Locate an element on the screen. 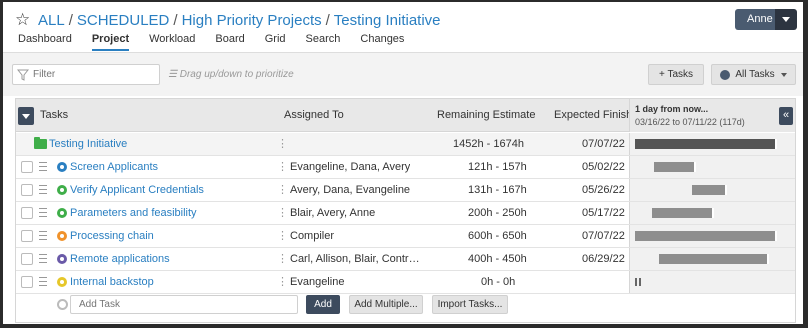  filter-input is located at coordinates (93, 74).